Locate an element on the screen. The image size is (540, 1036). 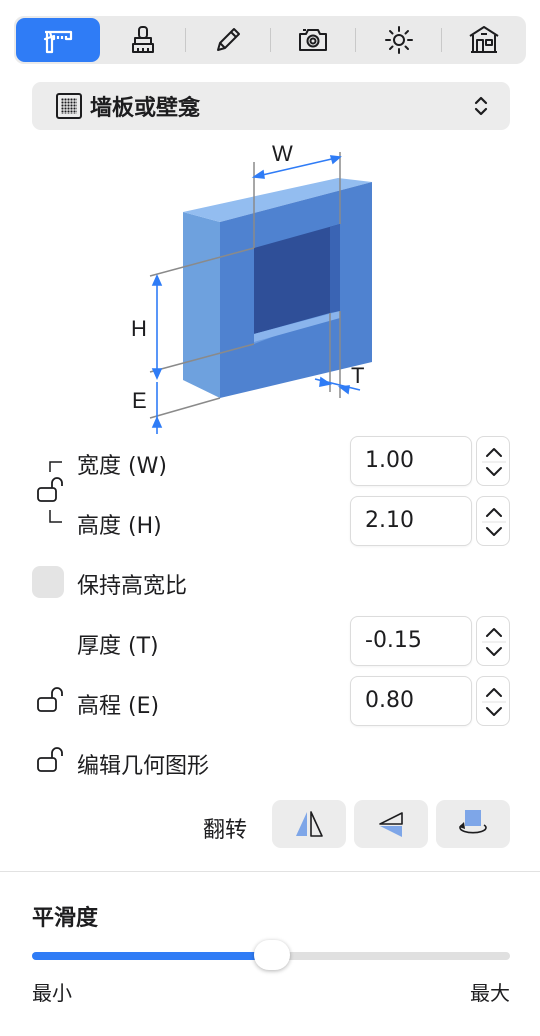
flip-horizontal-icon is located at coordinates (309, 824).